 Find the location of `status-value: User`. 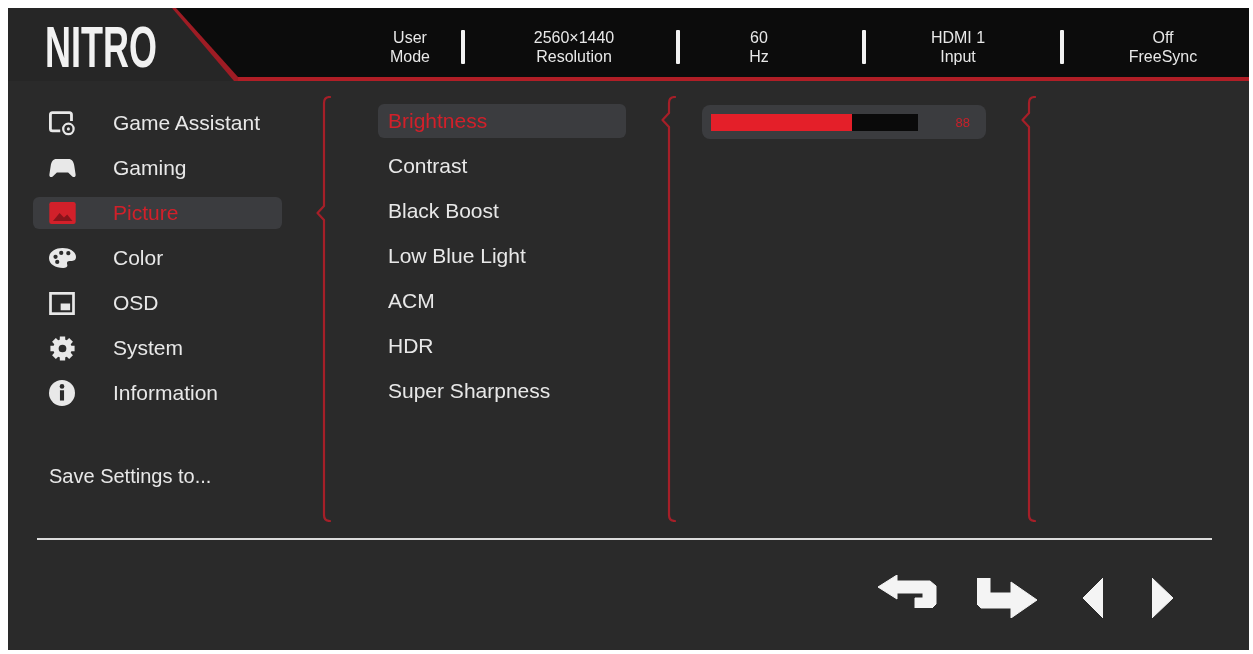

status-value: User is located at coordinates (410, 37).